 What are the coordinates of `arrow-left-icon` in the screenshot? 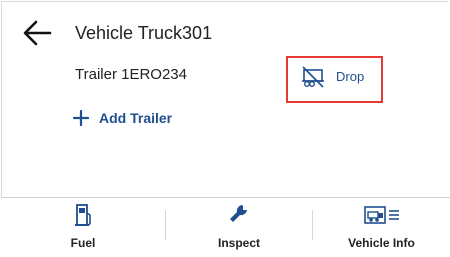 It's located at (37, 33).